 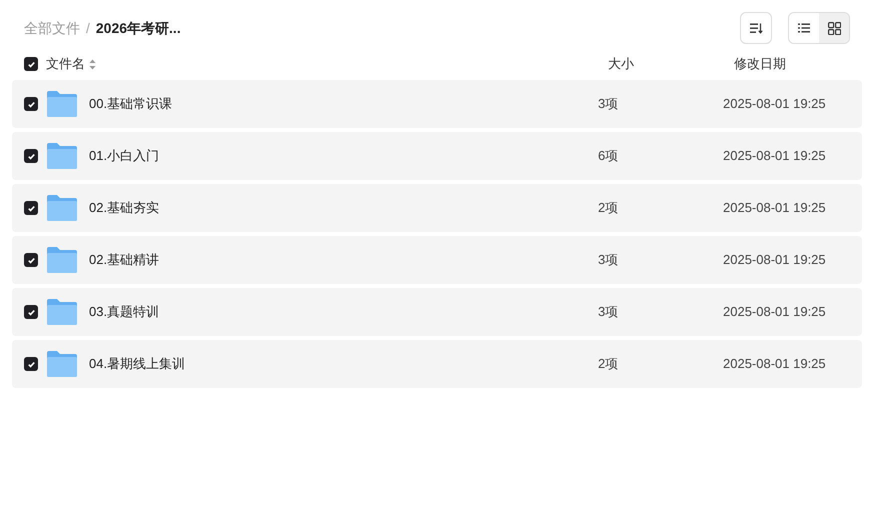 I want to click on file-row: 04.暑期线上集训 2项 2025-08-01 19:25, so click(x=437, y=364).